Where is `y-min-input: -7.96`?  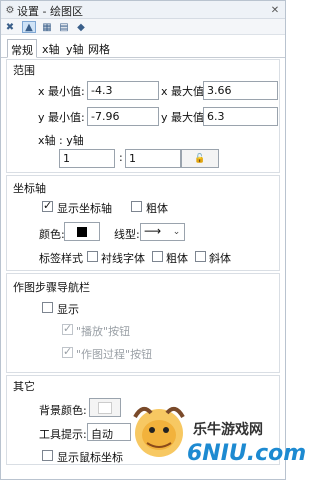
y-min-input: -7.96 is located at coordinates (123, 116).